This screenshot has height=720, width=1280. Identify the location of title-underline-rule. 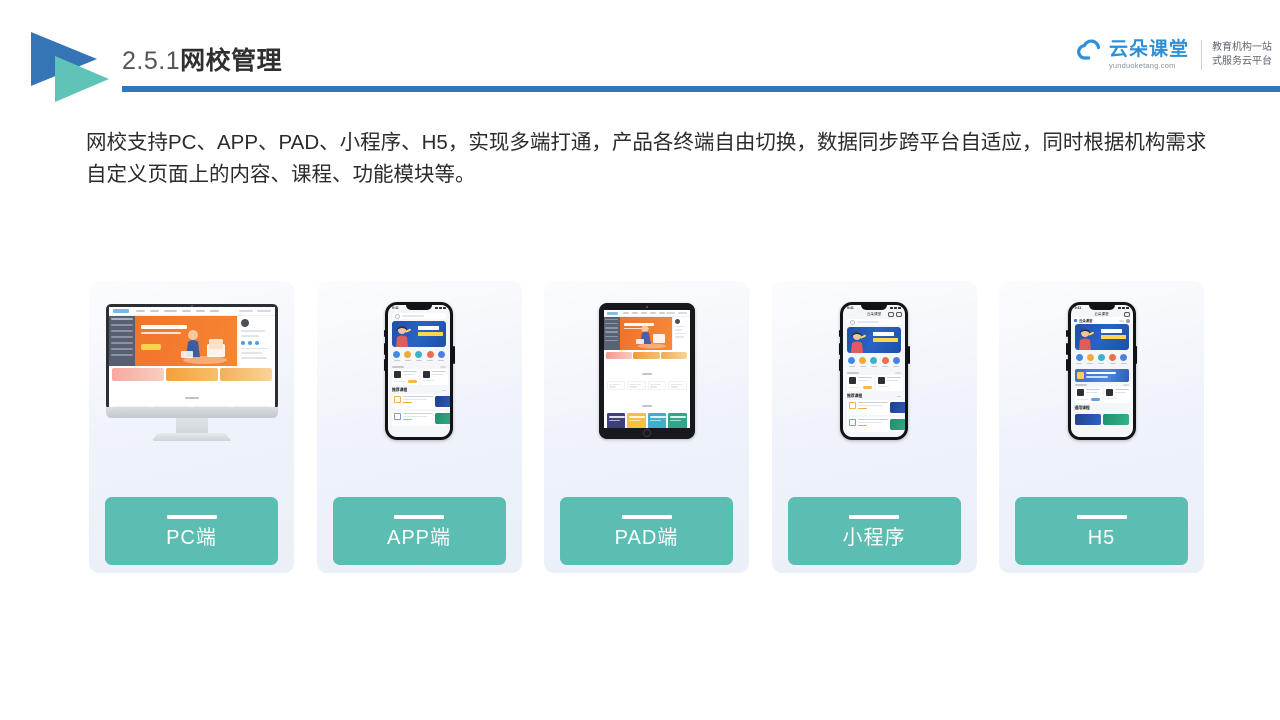
(701, 89).